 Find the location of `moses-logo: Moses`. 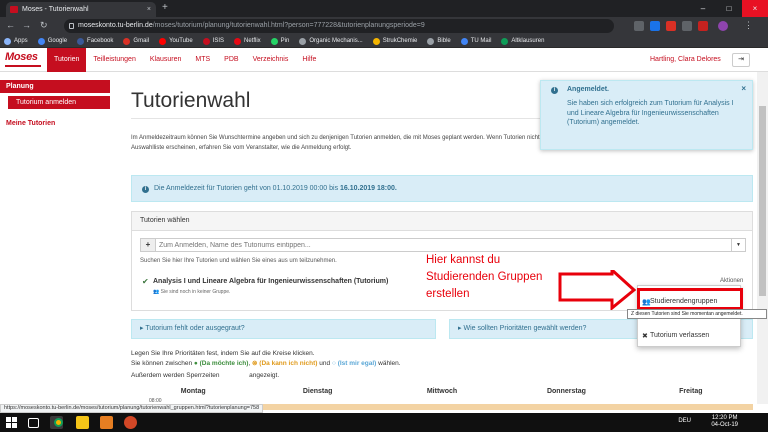

moses-logo: Moses is located at coordinates (24, 60).